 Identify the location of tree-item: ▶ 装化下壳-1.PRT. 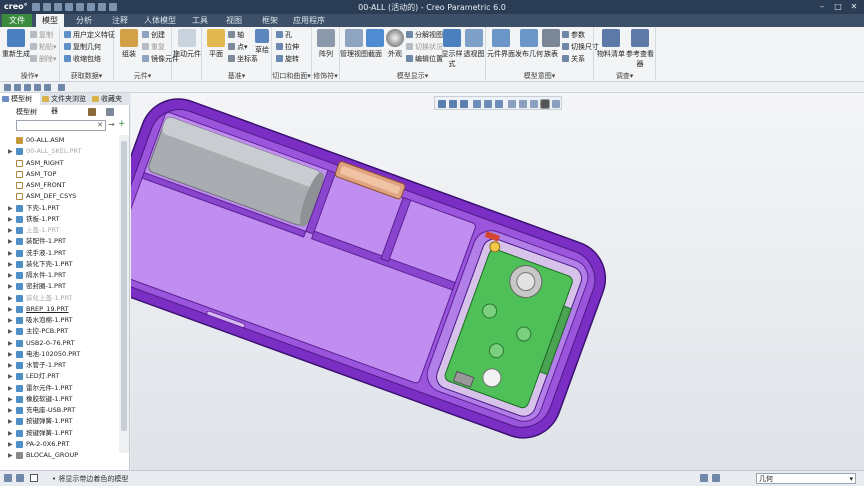
(59, 264).